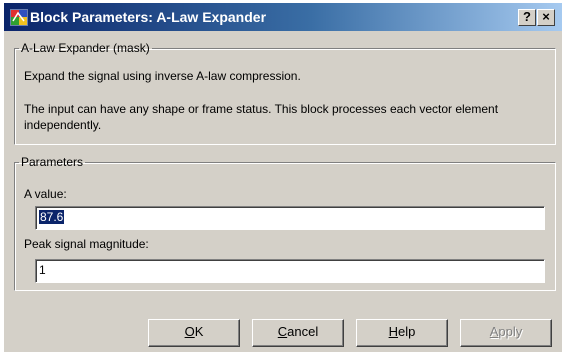  What do you see at coordinates (199, 331) in the screenshot?
I see `ok-rest: K` at bounding box center [199, 331].